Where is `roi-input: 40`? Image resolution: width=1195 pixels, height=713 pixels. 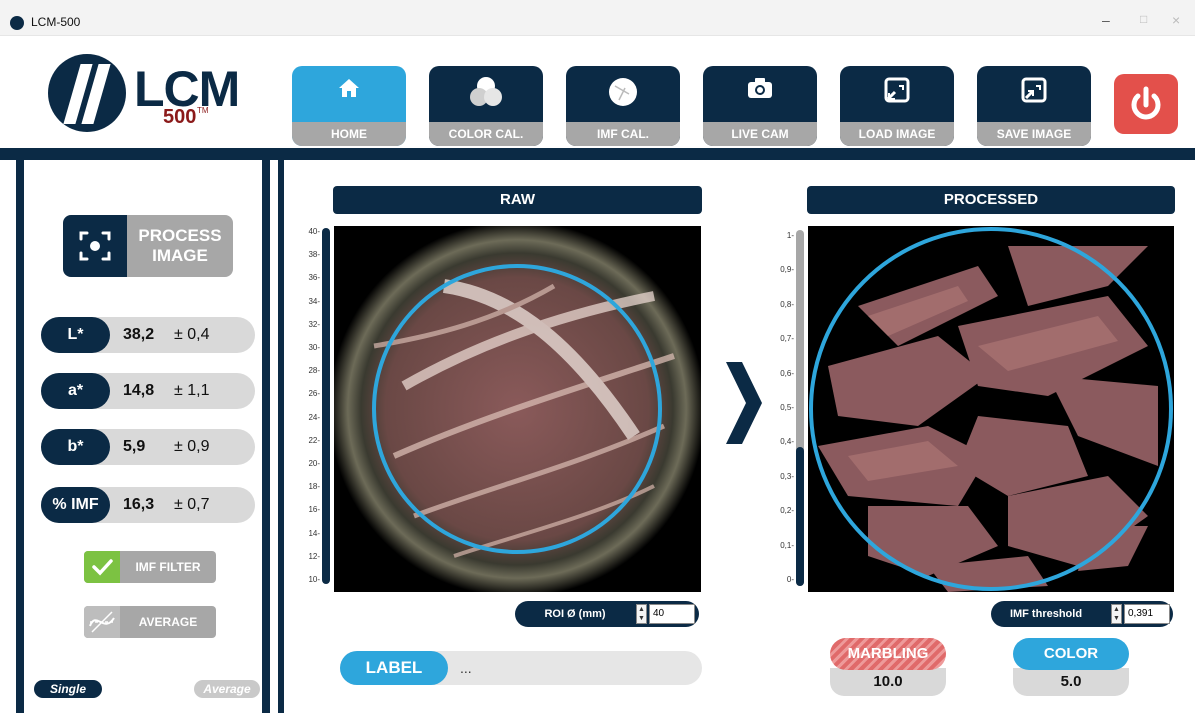
roi-input: 40 is located at coordinates (672, 614).